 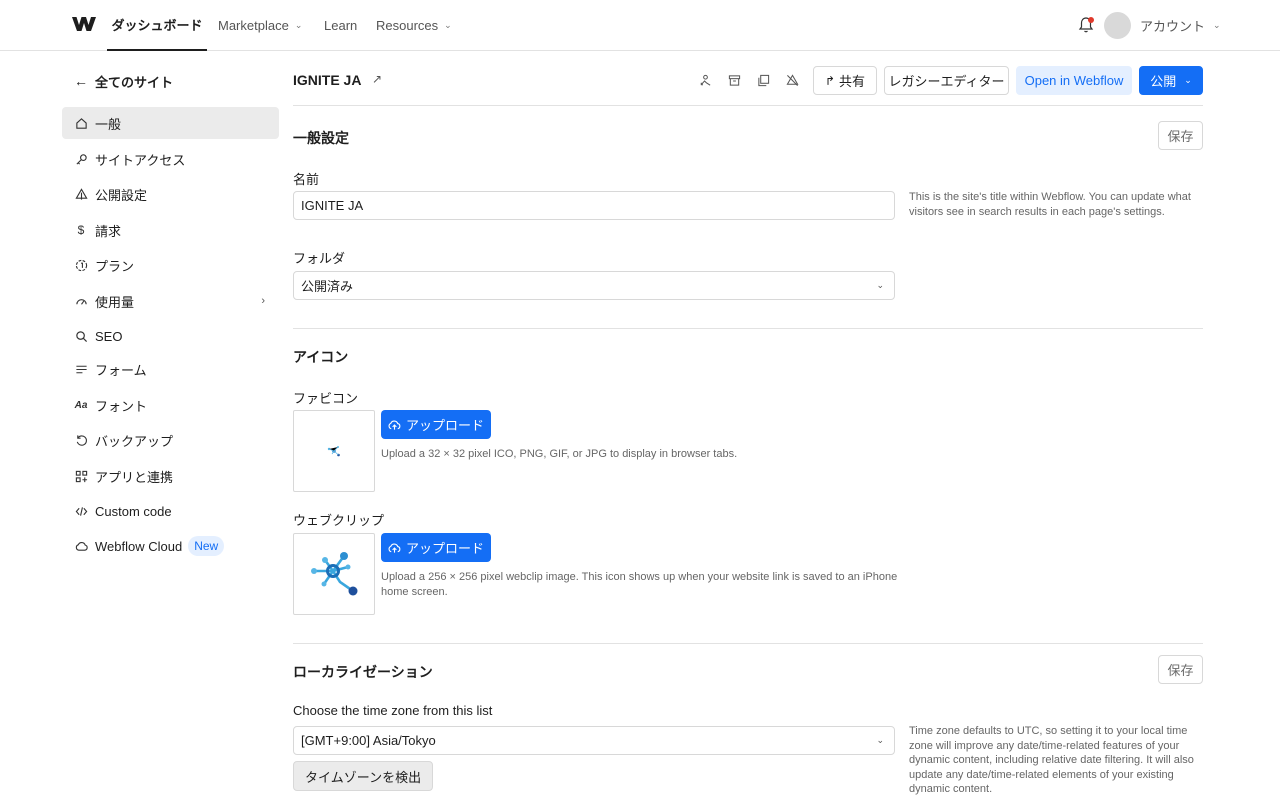 I want to click on transfer-icon, so click(x=705, y=80).